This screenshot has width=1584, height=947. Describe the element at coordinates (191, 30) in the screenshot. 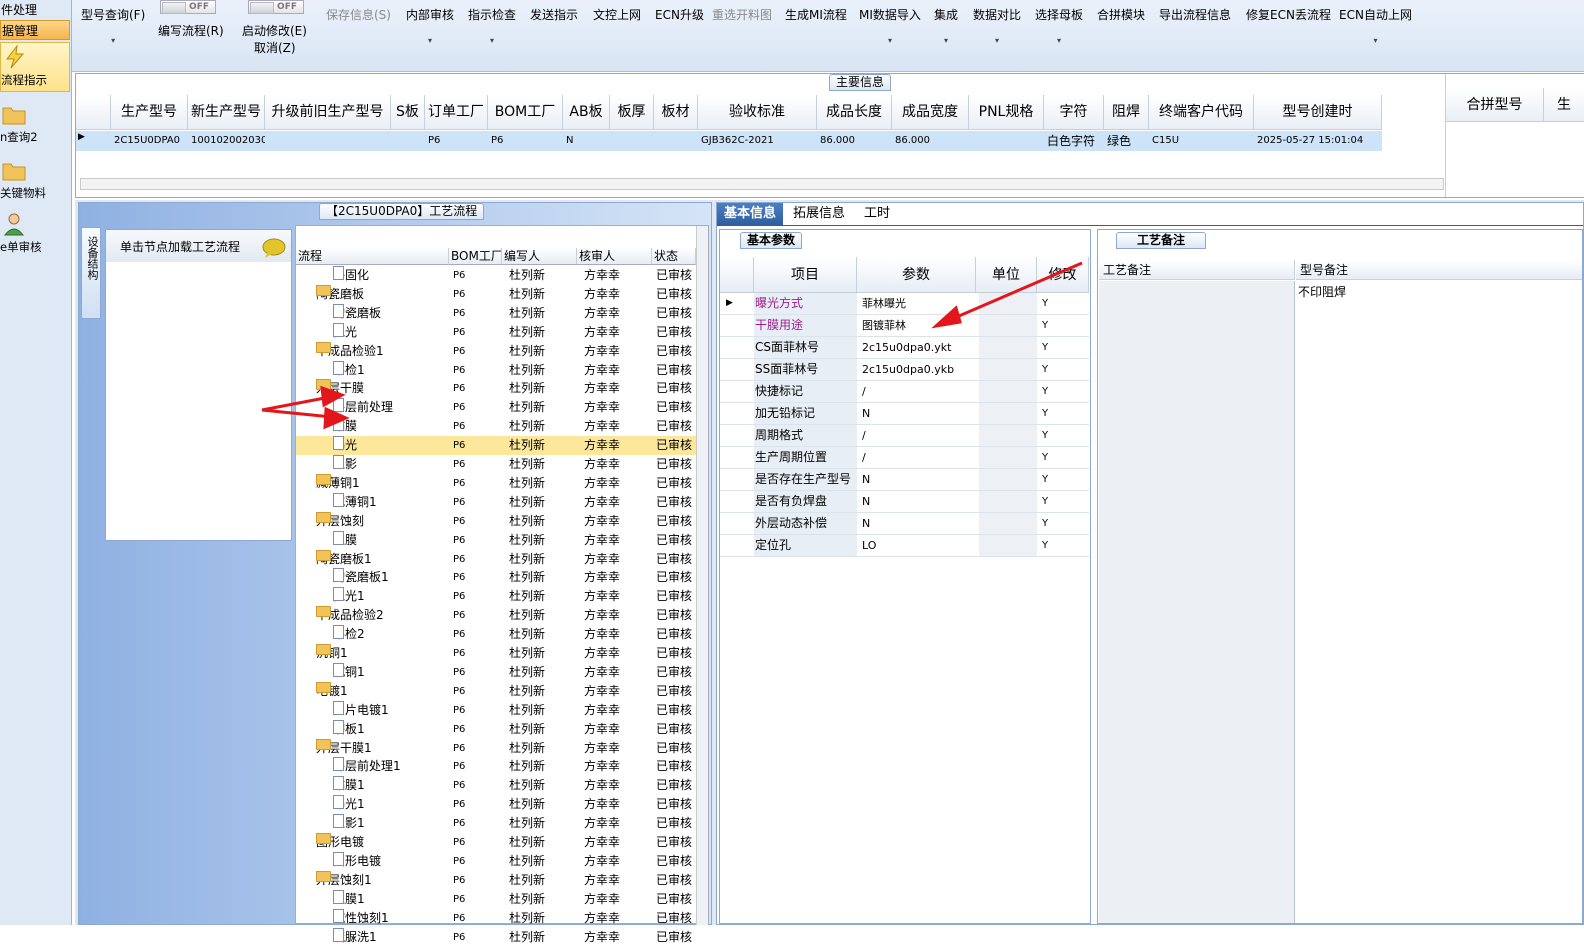

I see `write-flow-button: 编写流程(R)` at that location.